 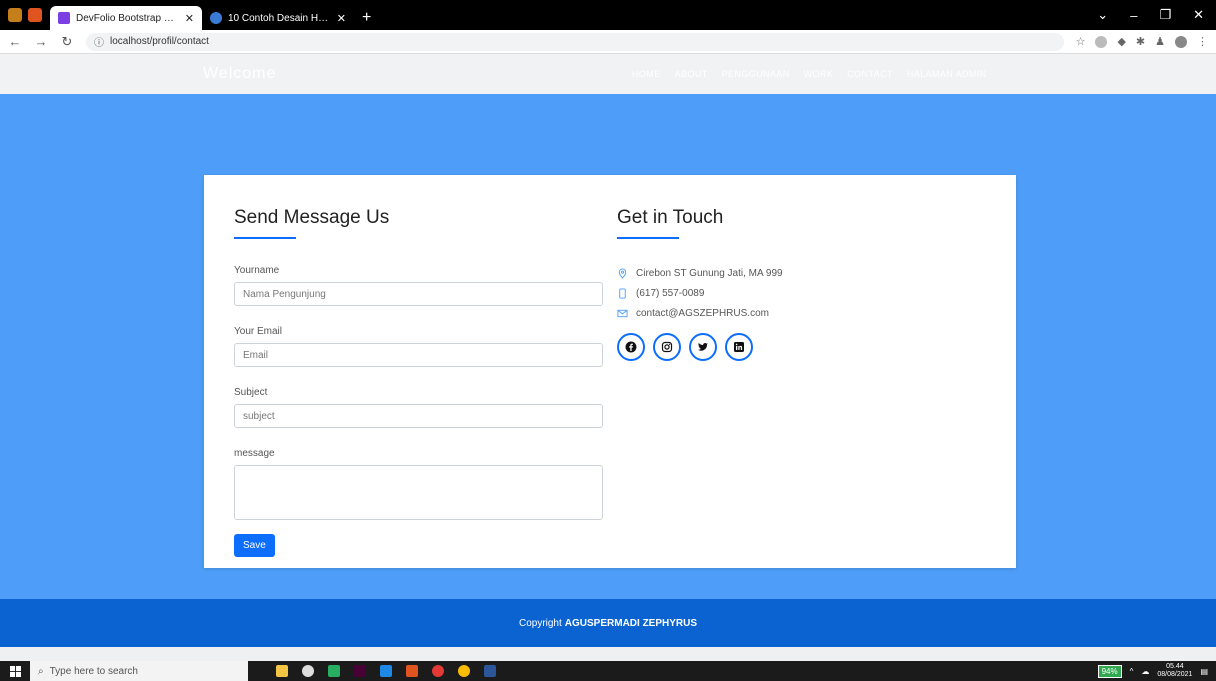 I want to click on menu-item-work: WORK, so click(x=819, y=74).